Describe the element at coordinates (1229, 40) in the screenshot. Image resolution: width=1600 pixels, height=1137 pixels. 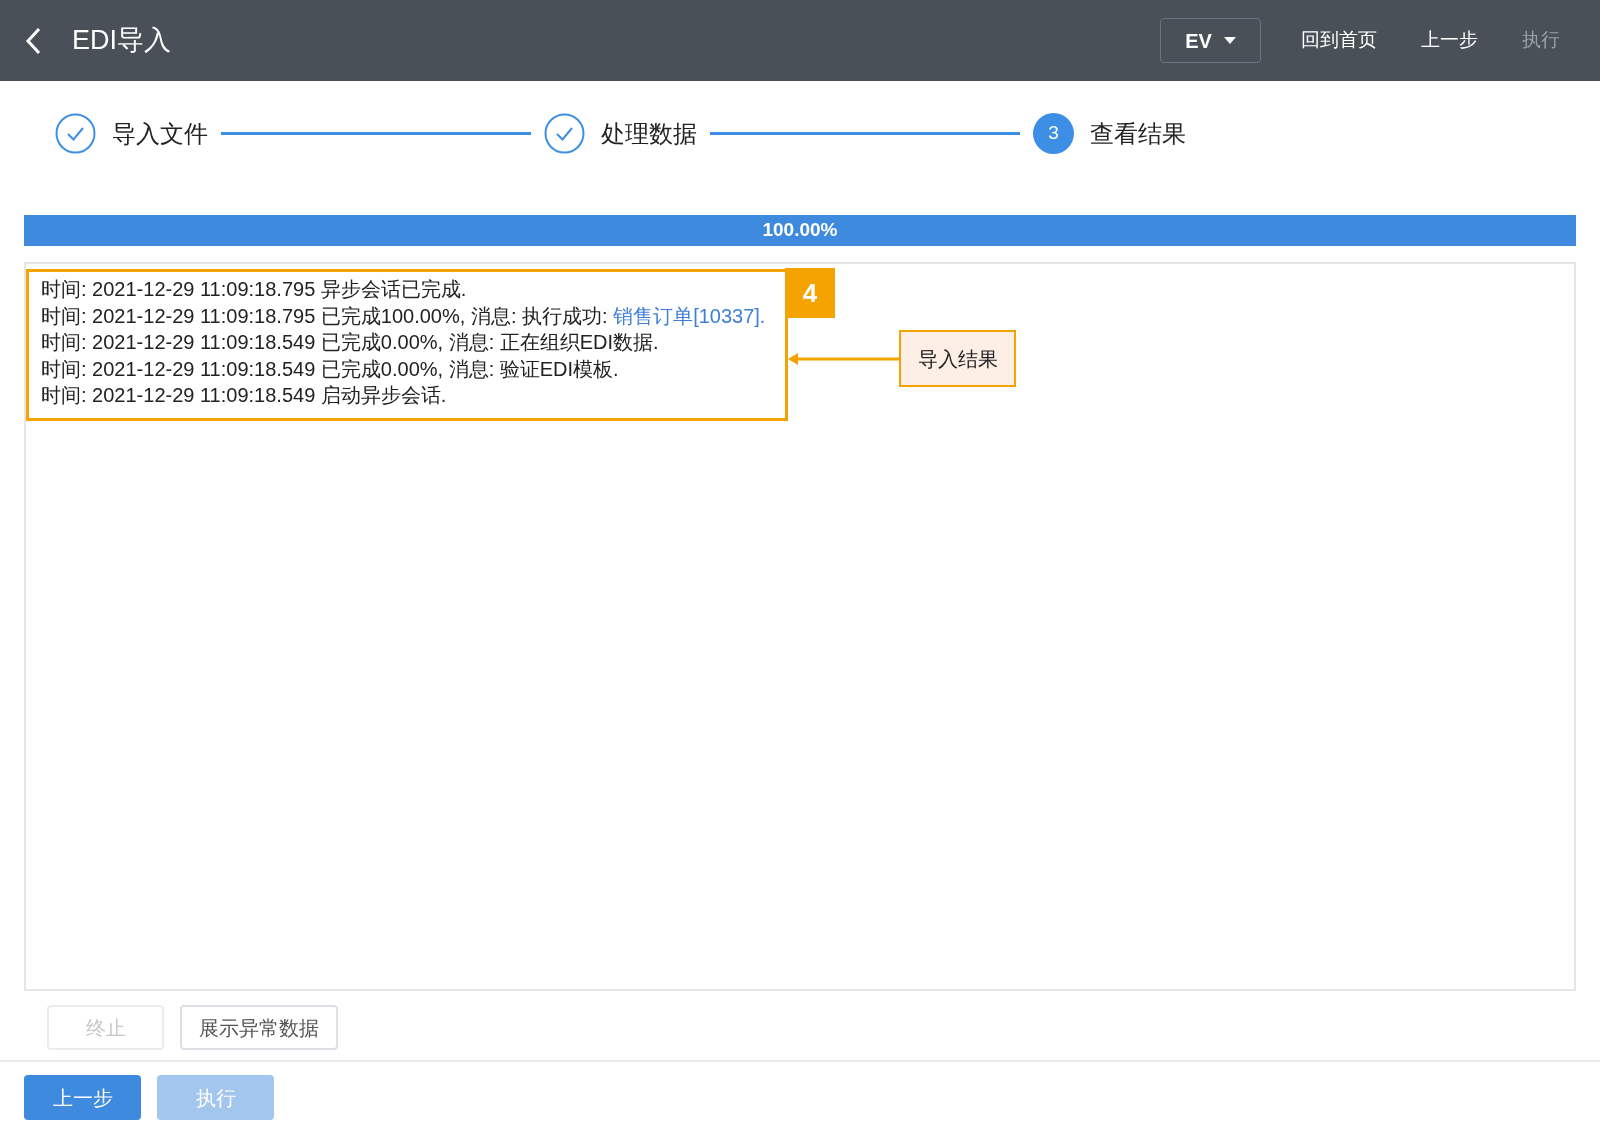
I see `caret-icon` at that location.